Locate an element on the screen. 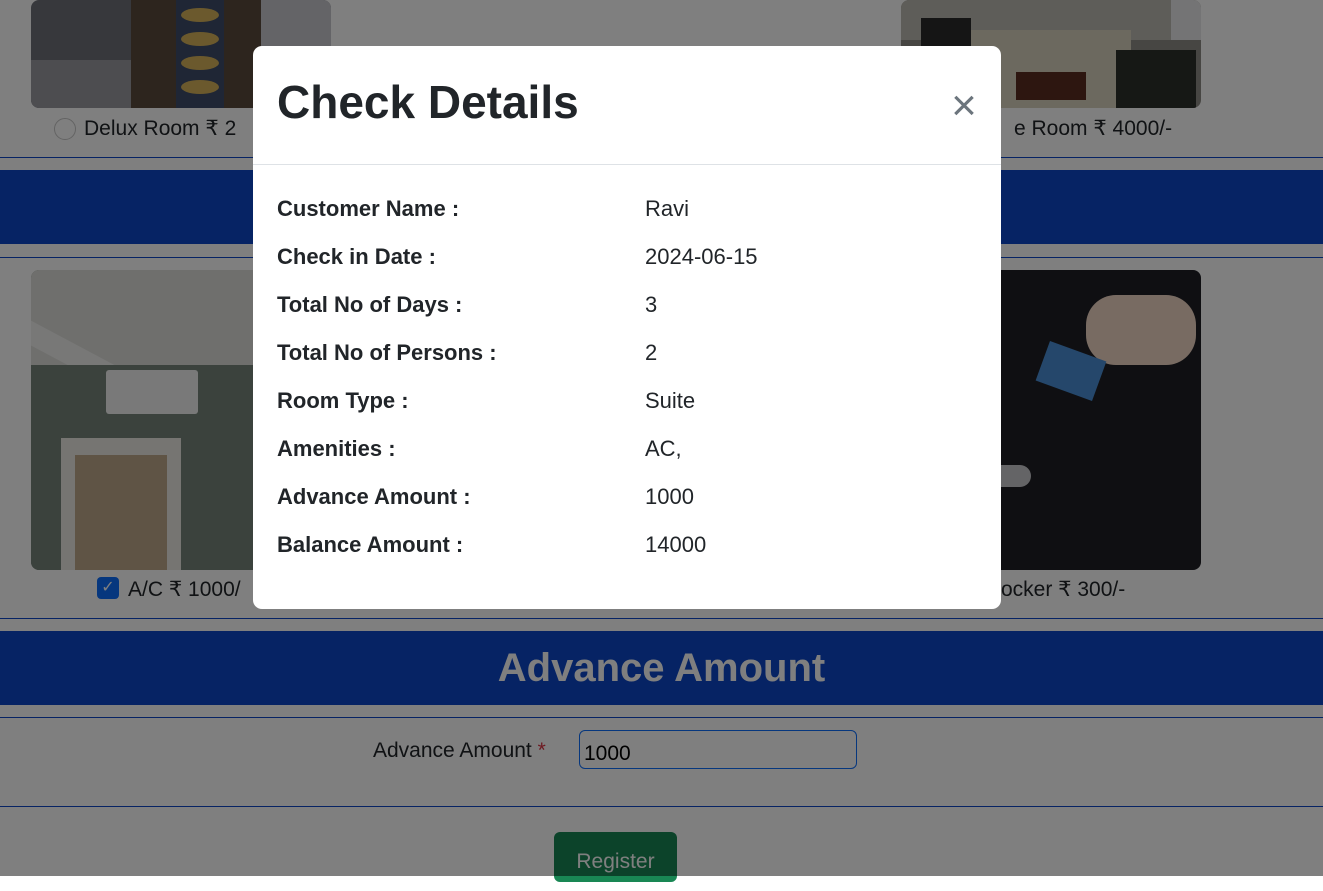 This screenshot has height=891, width=1323. balance-amount-label: Balance Amount : is located at coordinates (370, 544).